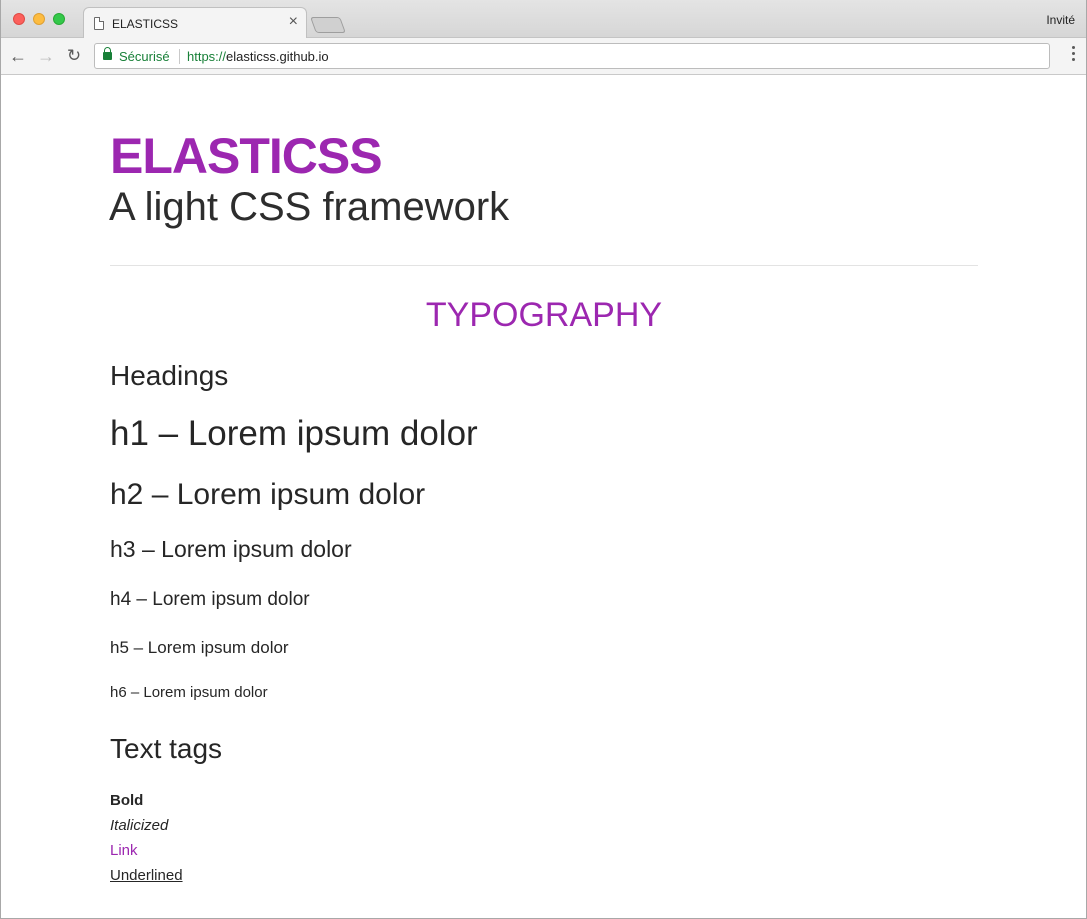  Describe the element at coordinates (231, 549) in the screenshot. I see `heading-sample-h3: h3 – Lorem ipsum dolor` at that location.